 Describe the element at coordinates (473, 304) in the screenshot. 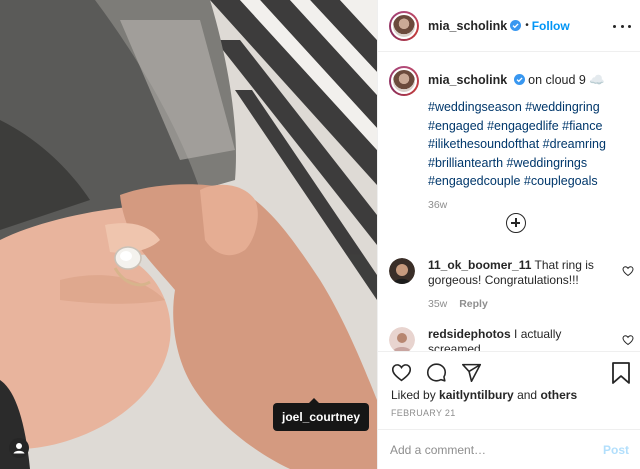

I see `reply-button: Reply` at that location.